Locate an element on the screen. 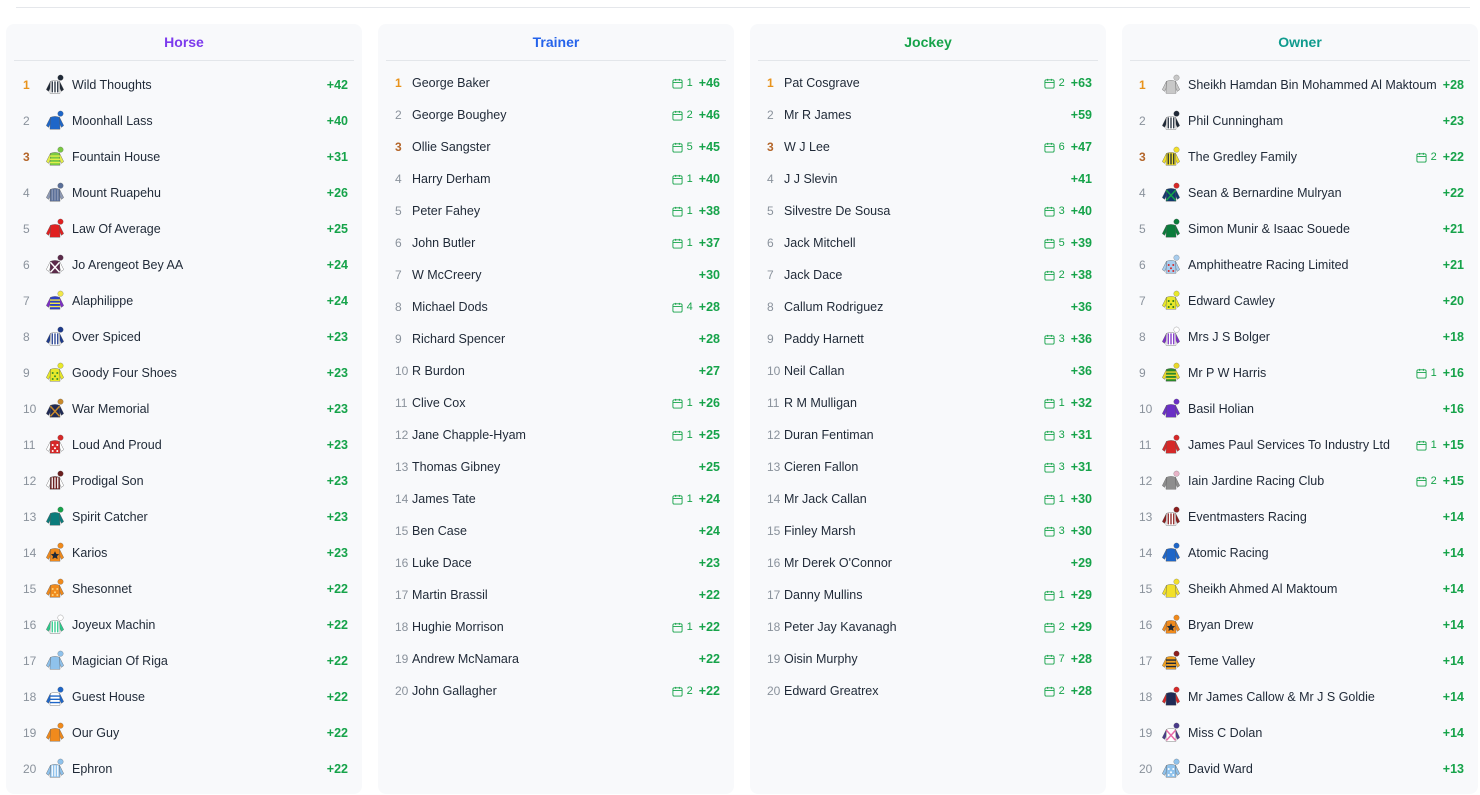 This screenshot has width=1480, height=795. entry-name: Miss C Dolan is located at coordinates (1333, 733).